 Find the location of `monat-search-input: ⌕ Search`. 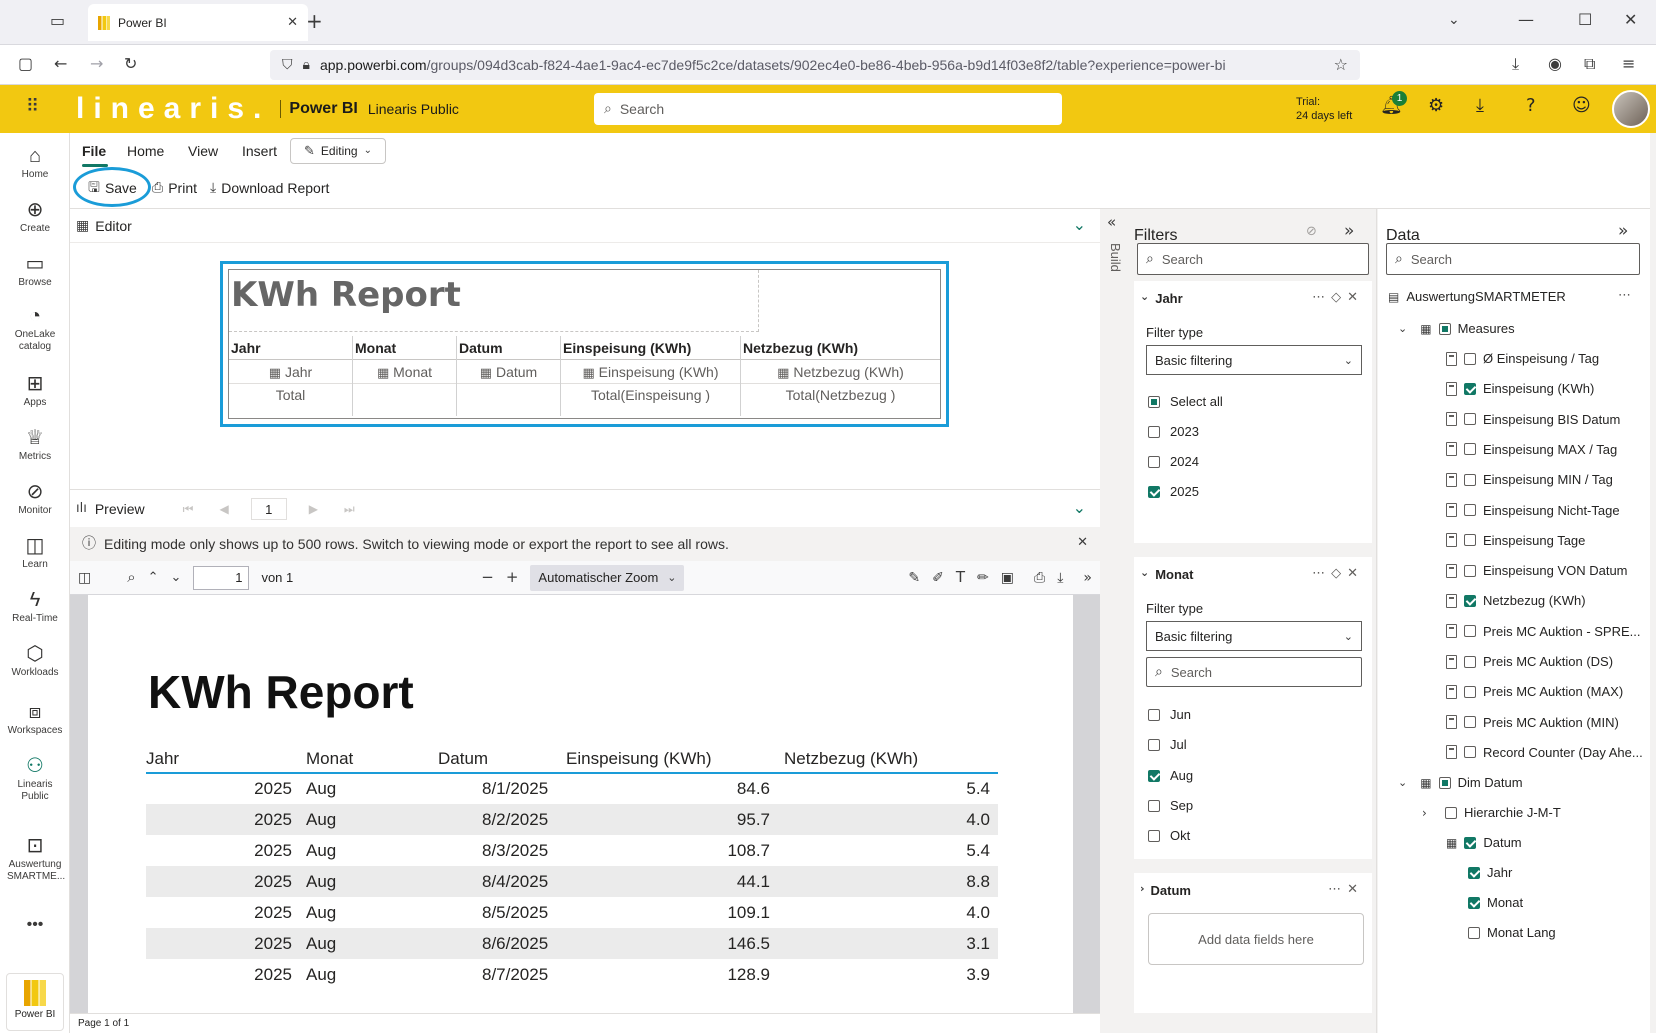

monat-search-input: ⌕ Search is located at coordinates (1254, 672).